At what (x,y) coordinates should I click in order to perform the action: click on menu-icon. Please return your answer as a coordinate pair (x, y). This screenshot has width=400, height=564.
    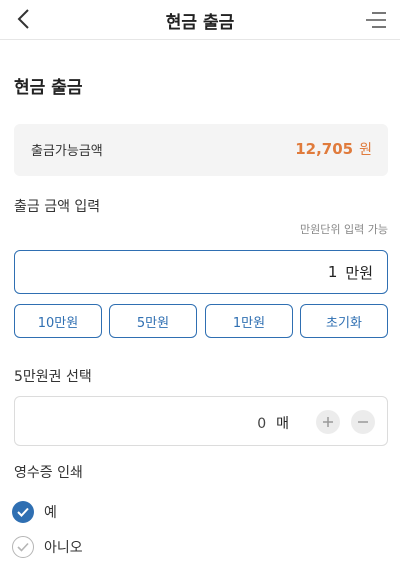
    Looking at the image, I should click on (376, 20).